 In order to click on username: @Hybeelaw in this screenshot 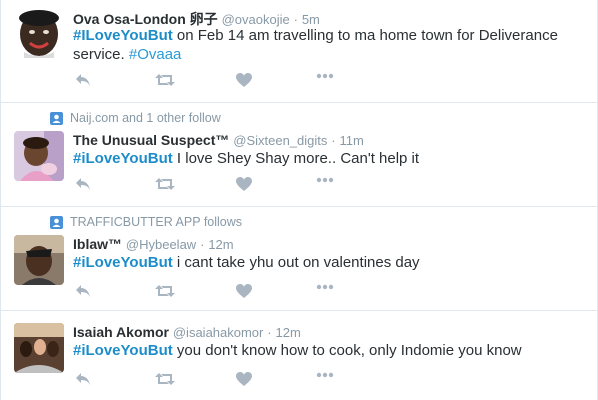, I will do `click(161, 244)`.